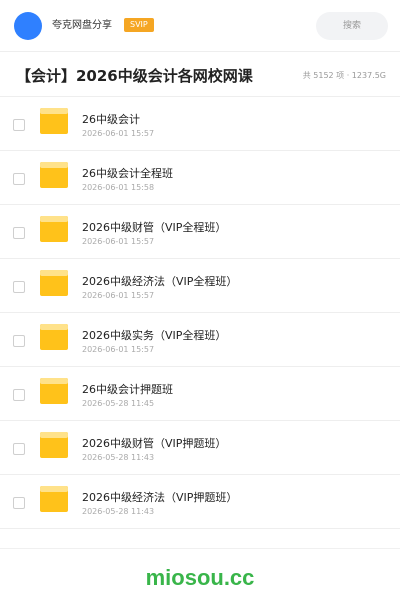 This screenshot has width=400, height=600. I want to click on folder-summary: 共 5152 项 · 1237.5G, so click(344, 75).